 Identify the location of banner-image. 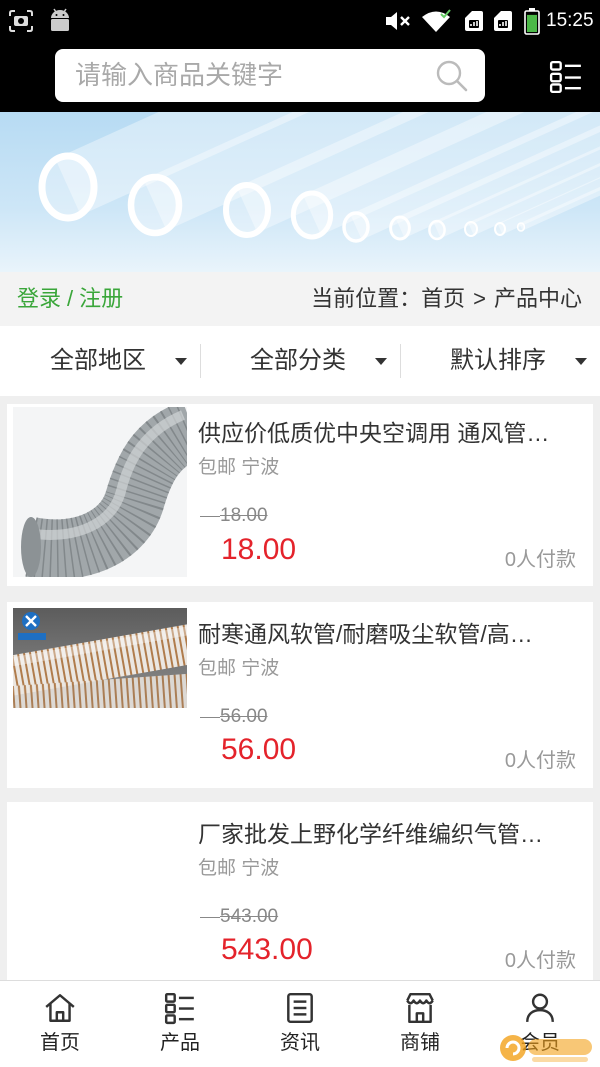
(300, 192).